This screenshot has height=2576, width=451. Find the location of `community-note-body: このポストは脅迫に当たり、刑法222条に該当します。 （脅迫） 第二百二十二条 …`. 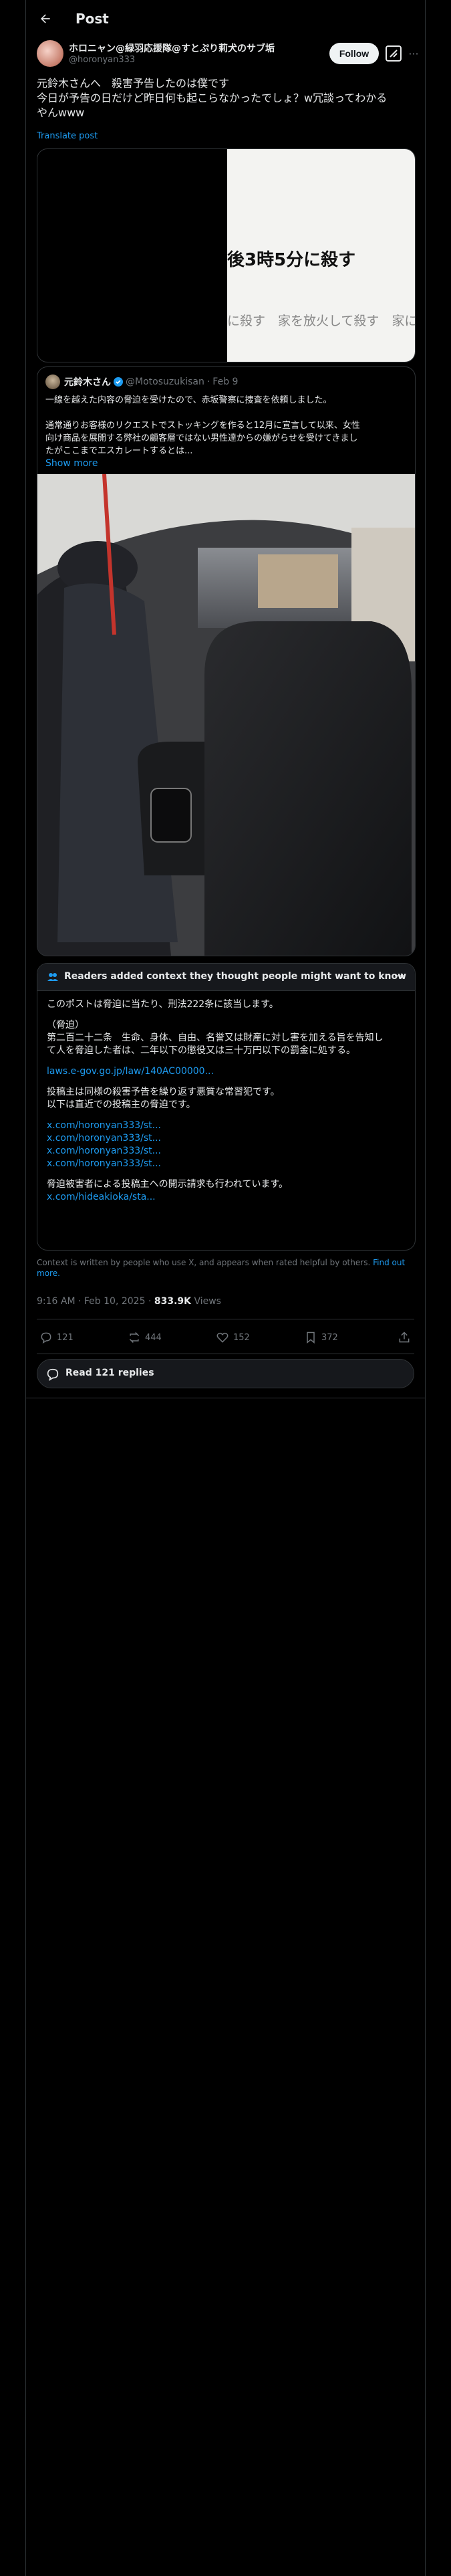

community-note-body: このポストは脅迫に当たり、刑法222条に該当します。 （脅迫） 第二百二十二条 … is located at coordinates (227, 1105).